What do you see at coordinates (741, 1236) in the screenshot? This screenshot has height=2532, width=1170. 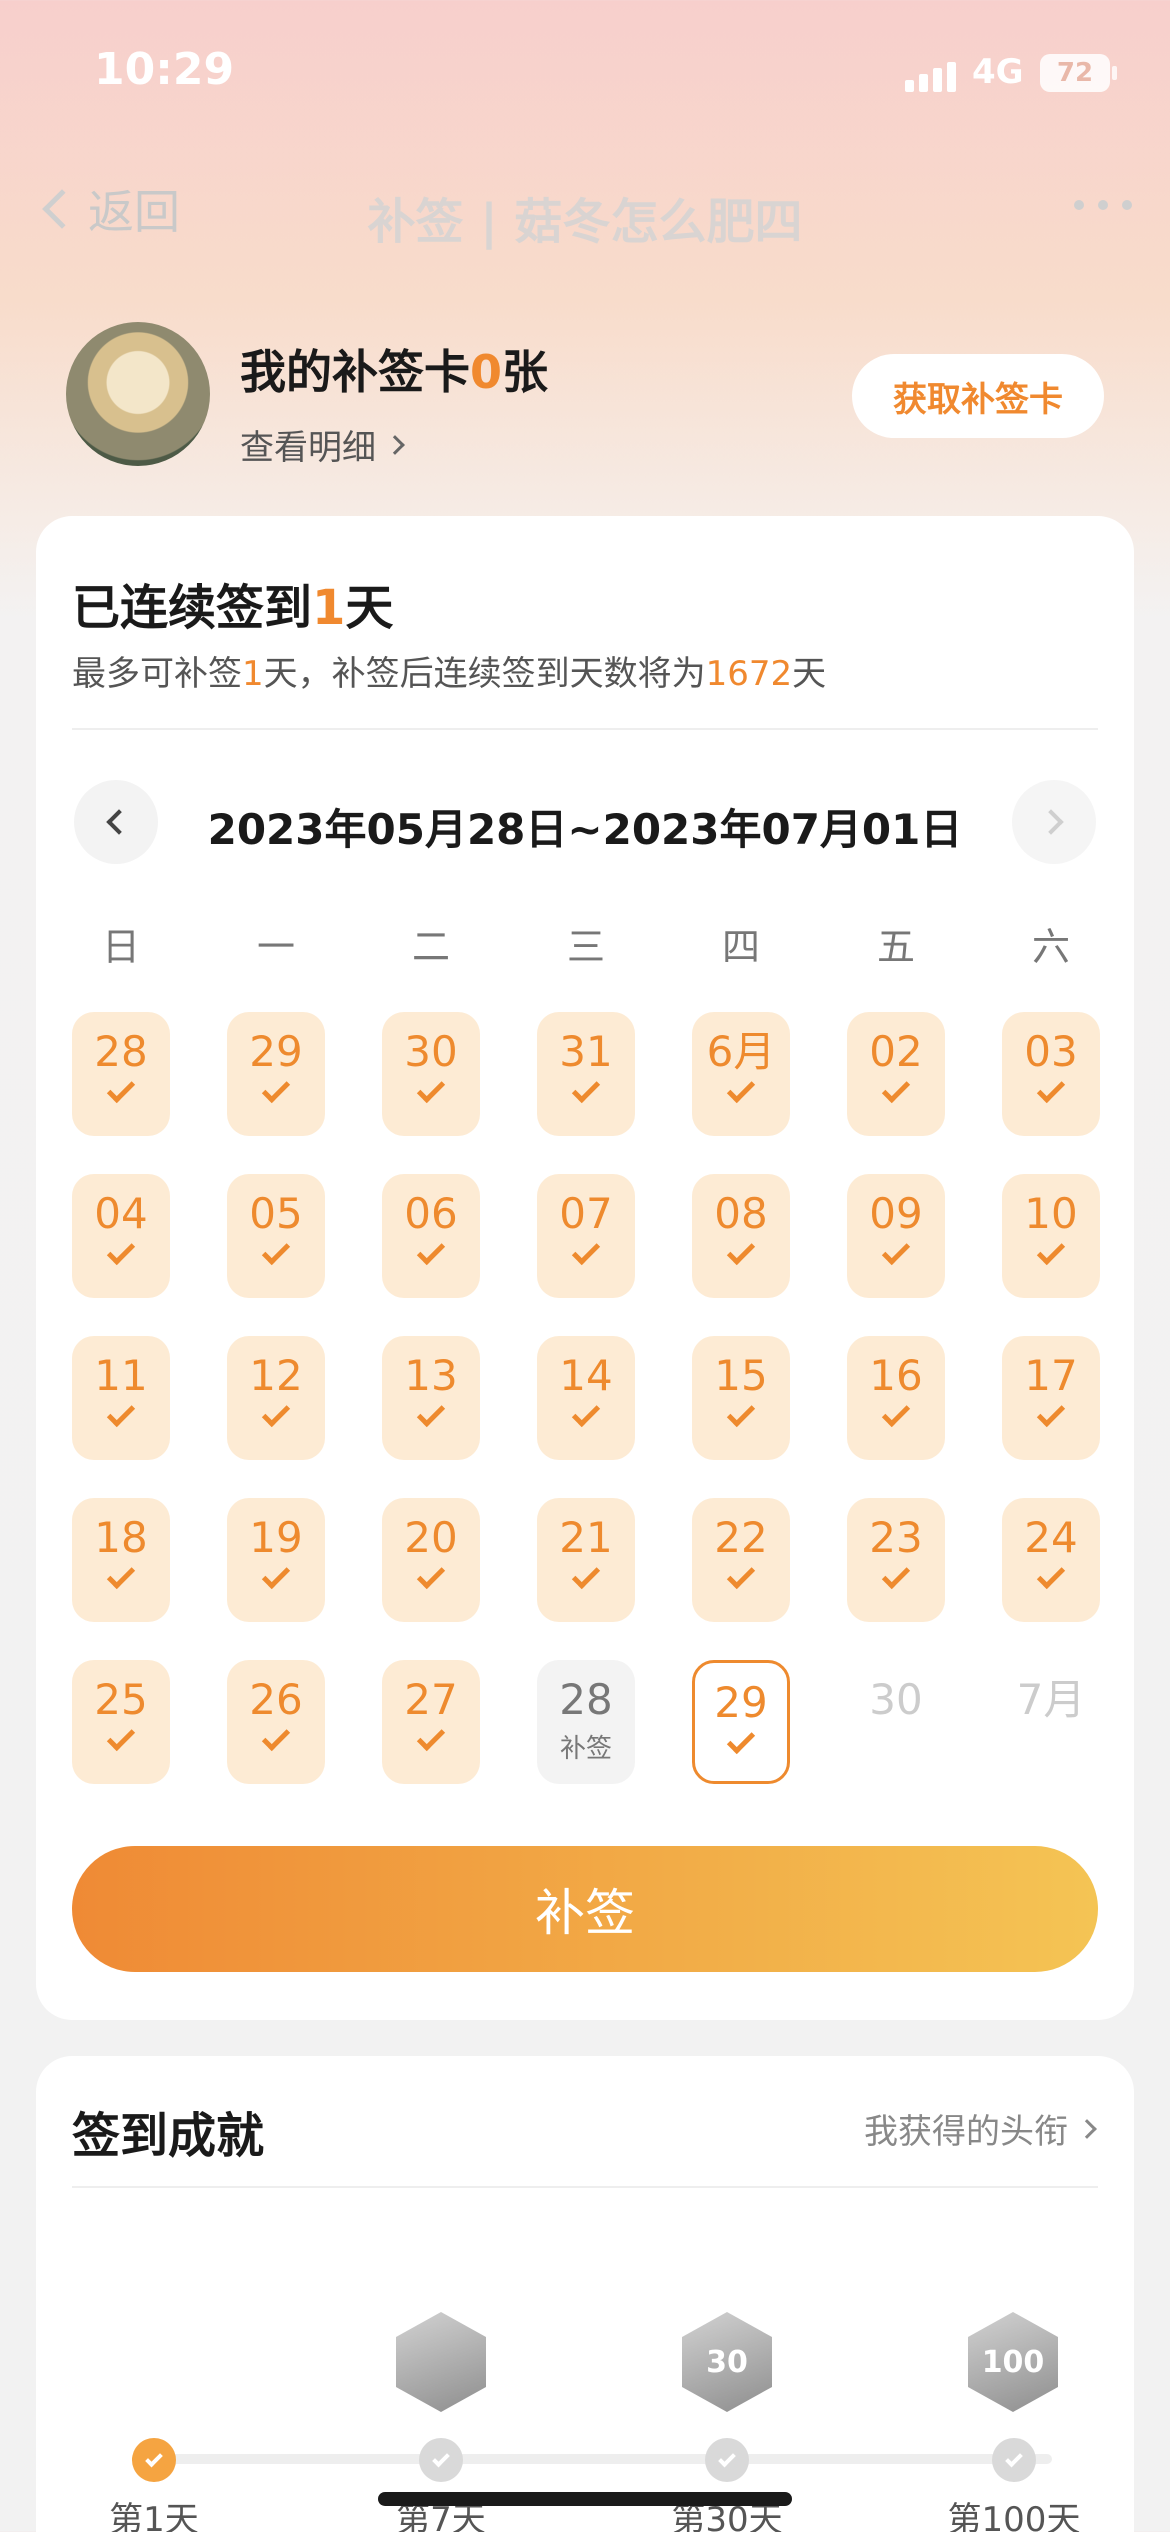 I see `calendar-day: 08` at bounding box center [741, 1236].